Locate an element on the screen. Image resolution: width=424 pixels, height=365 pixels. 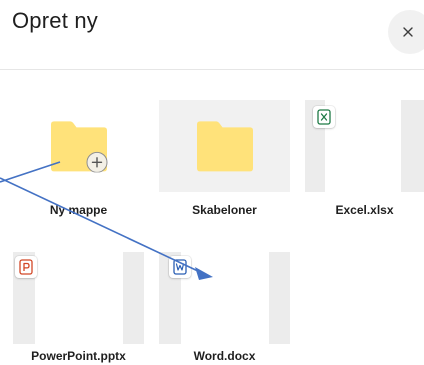
tile-excel: Excel.xlsx is located at coordinates (364, 162).